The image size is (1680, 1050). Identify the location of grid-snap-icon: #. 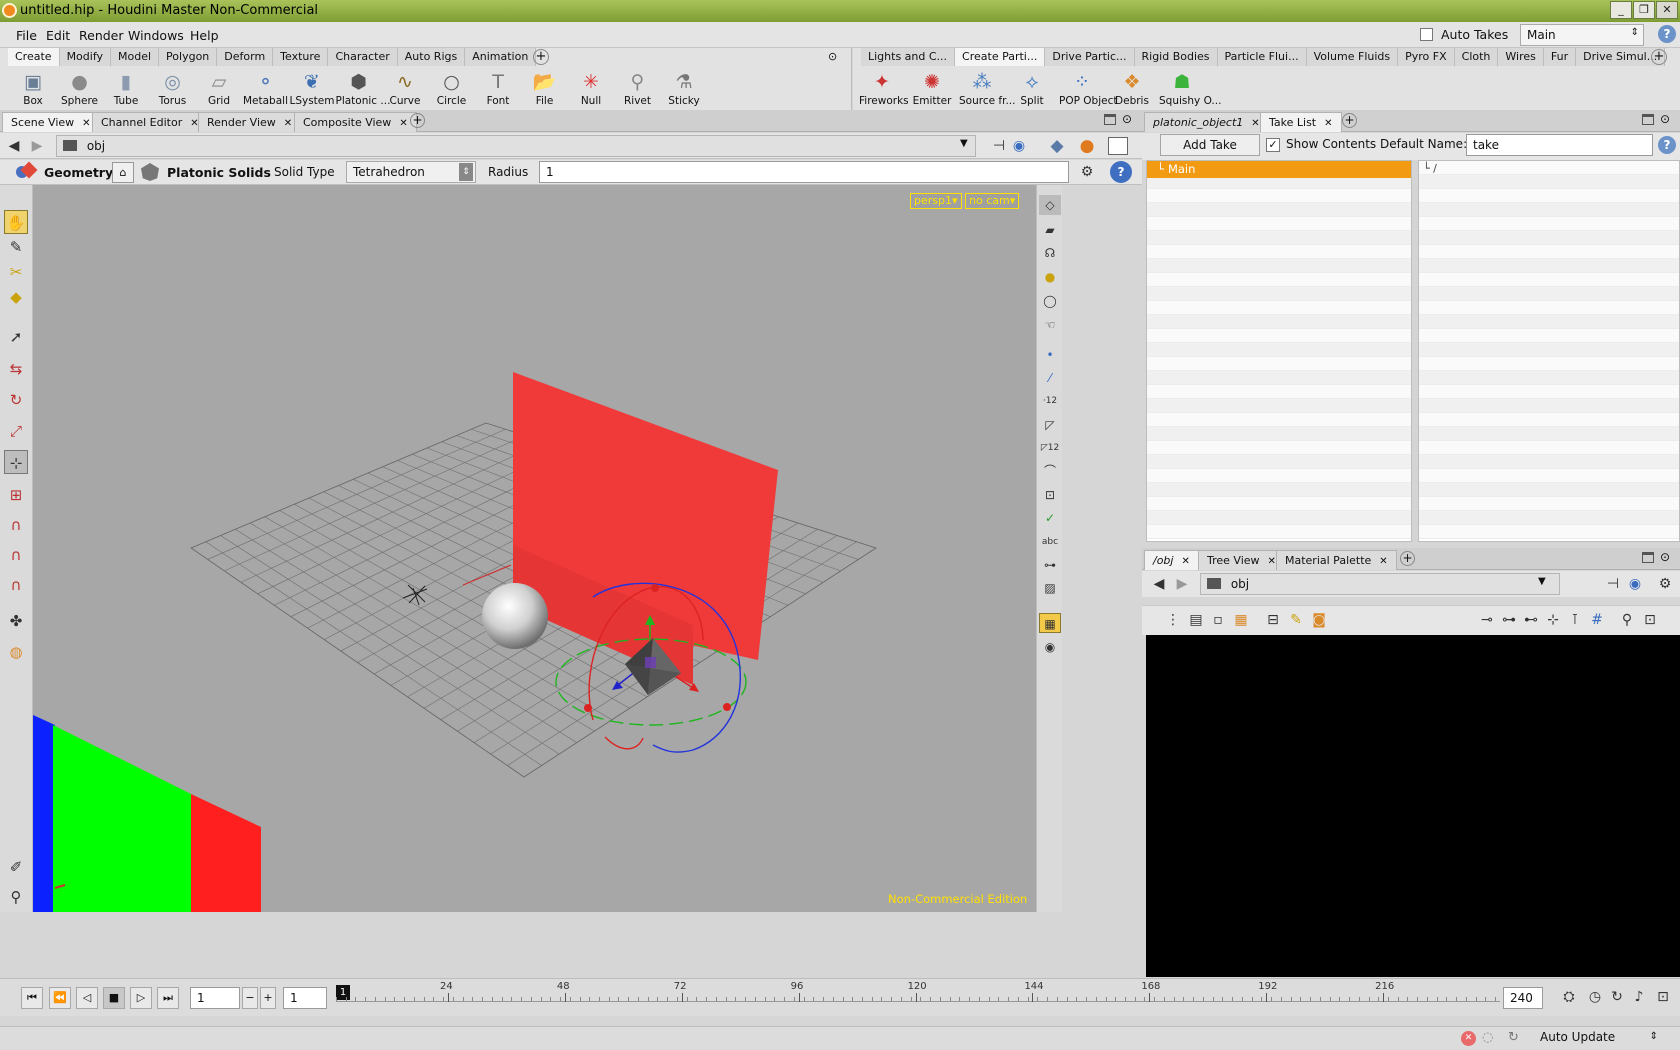
(1597, 620).